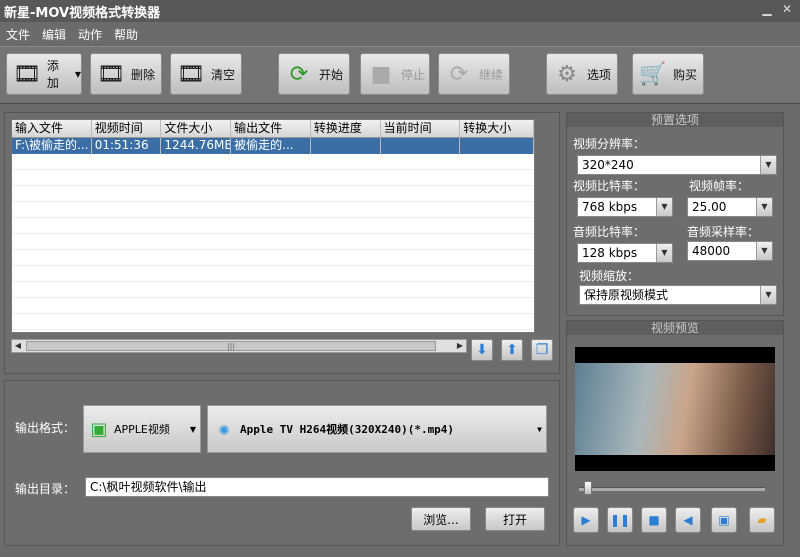  I want to click on seek-slider, so click(672, 489).